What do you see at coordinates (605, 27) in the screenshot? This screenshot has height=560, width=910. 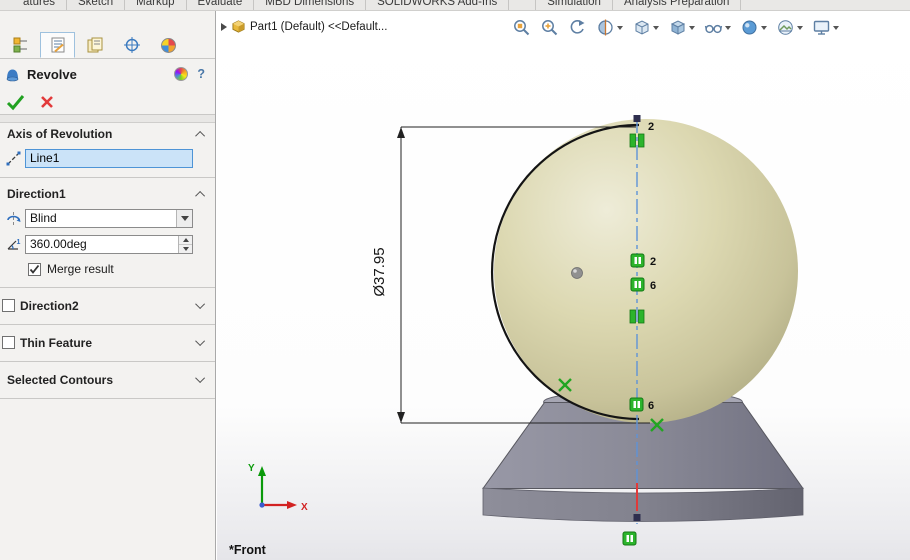 I see `section-view-icon` at bounding box center [605, 27].